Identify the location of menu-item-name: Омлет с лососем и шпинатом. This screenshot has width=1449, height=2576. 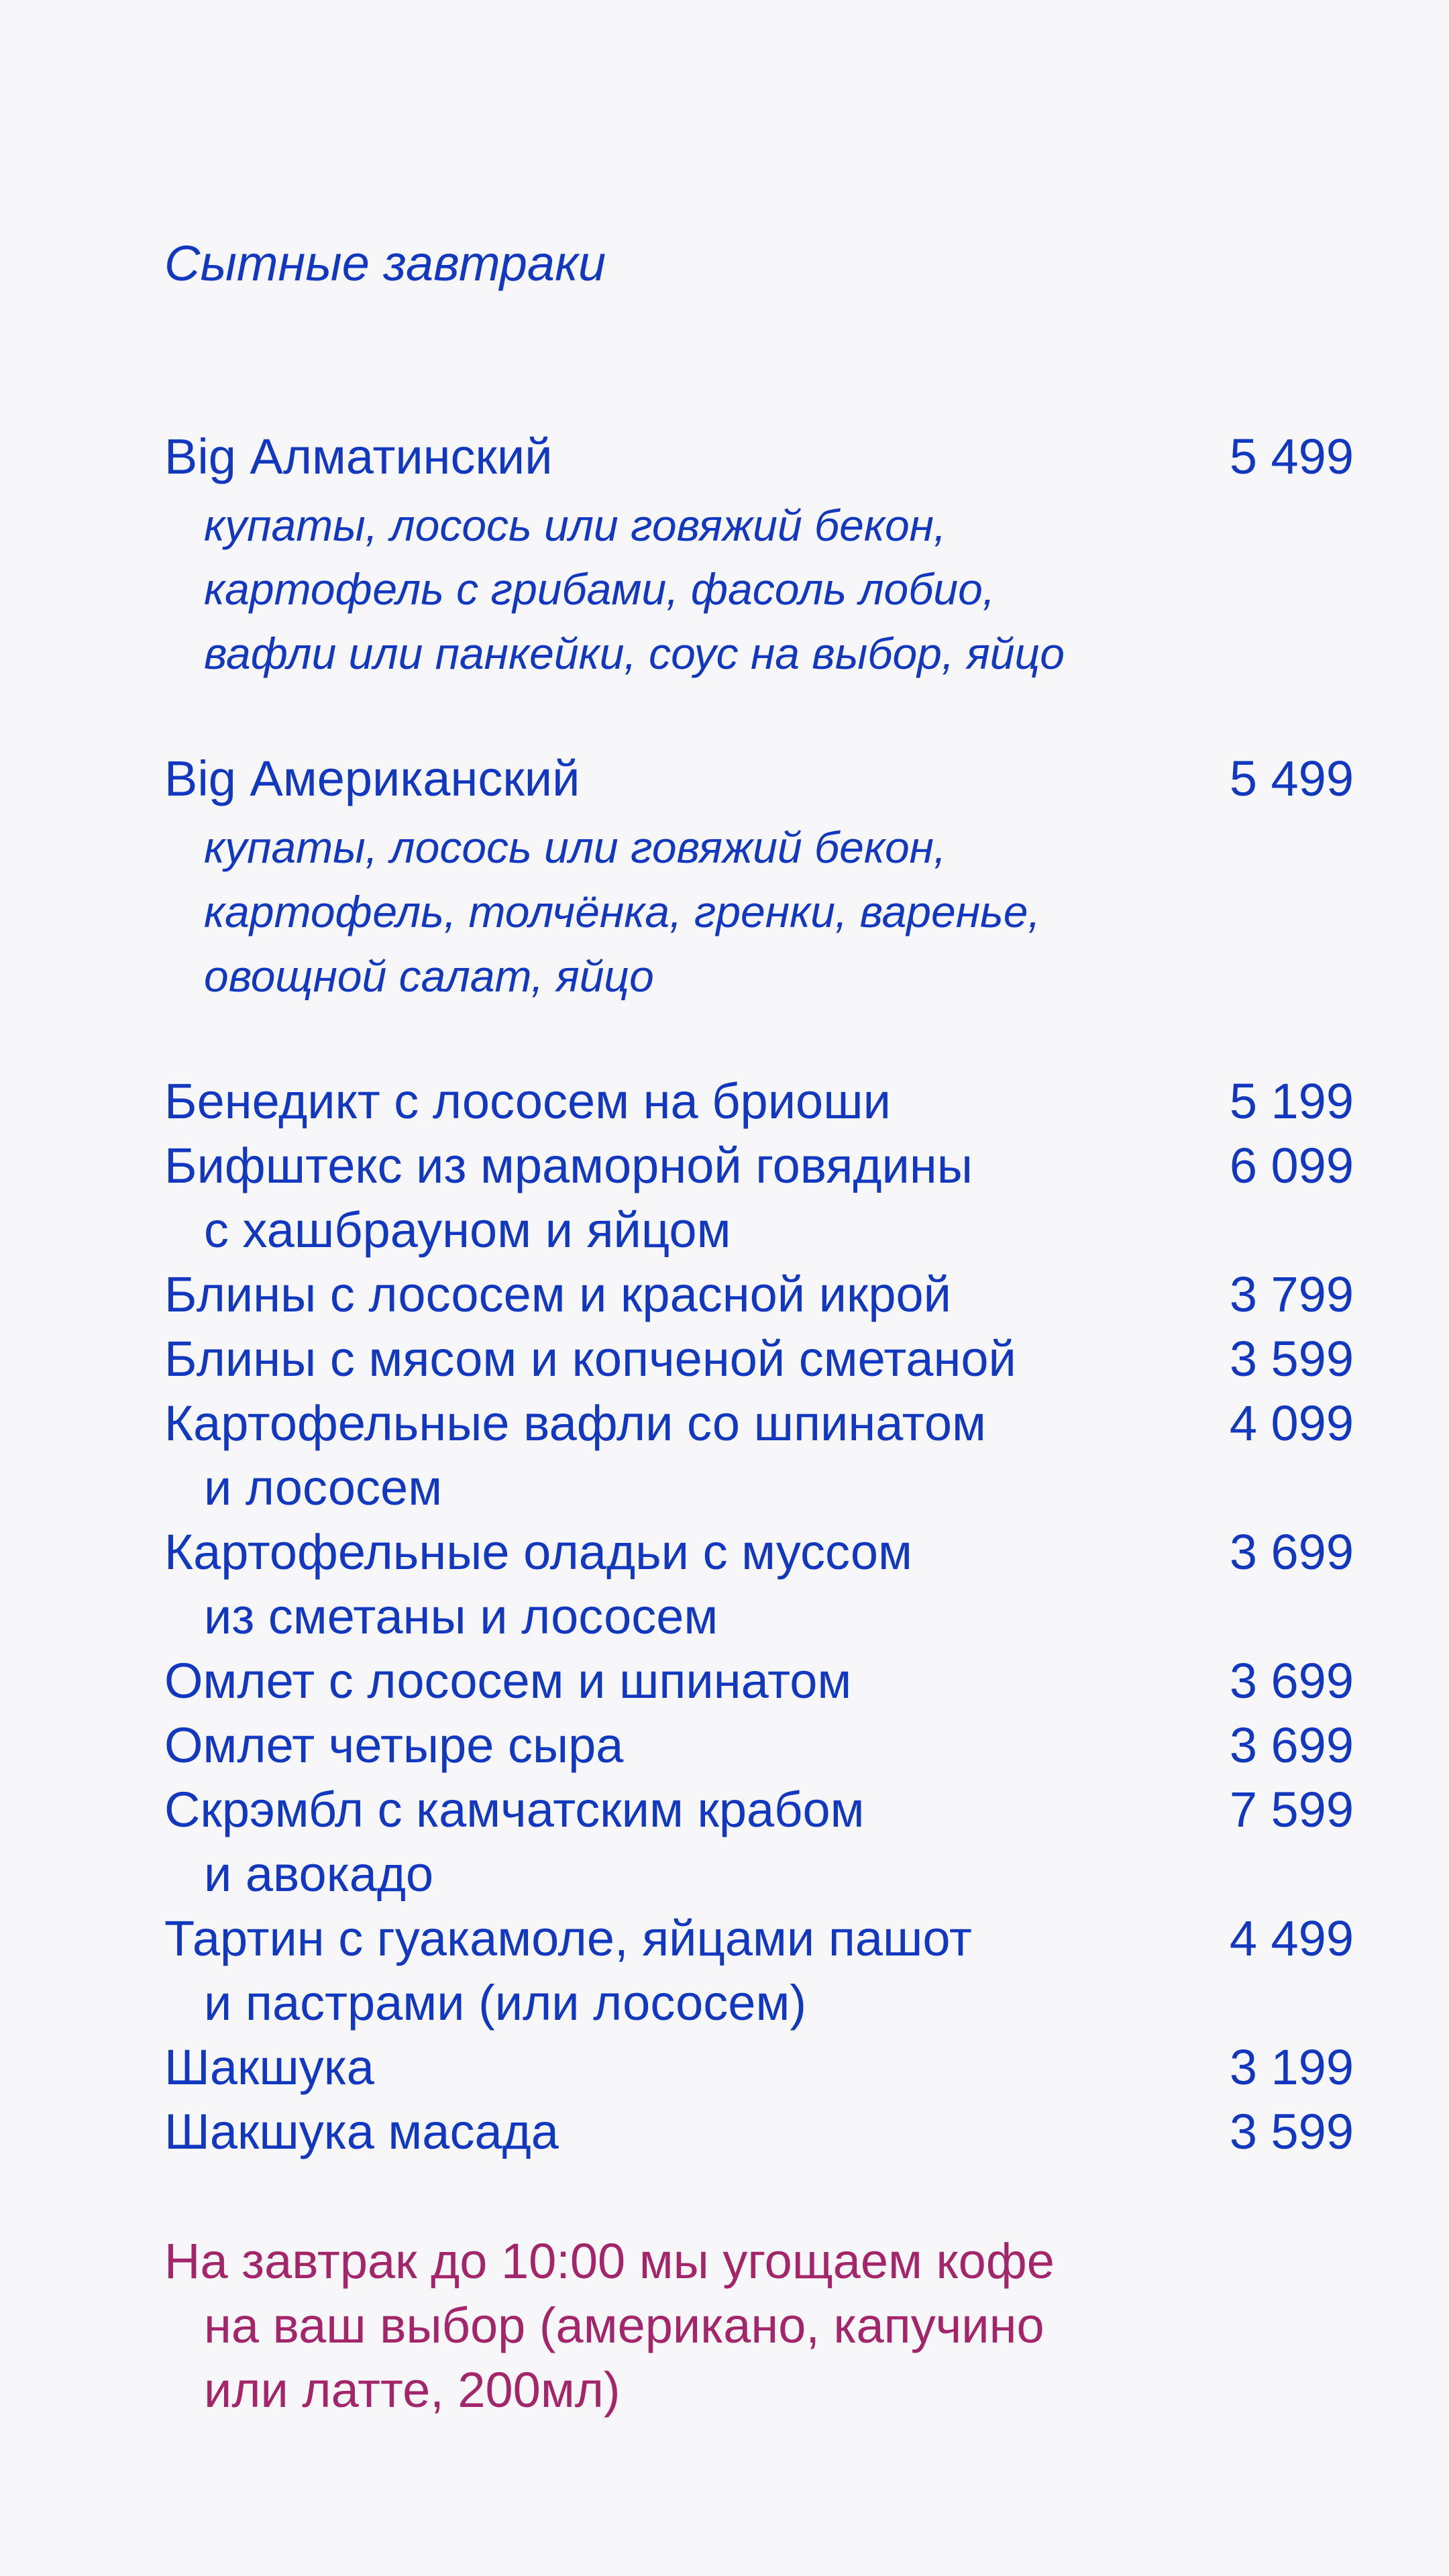
(508, 1681).